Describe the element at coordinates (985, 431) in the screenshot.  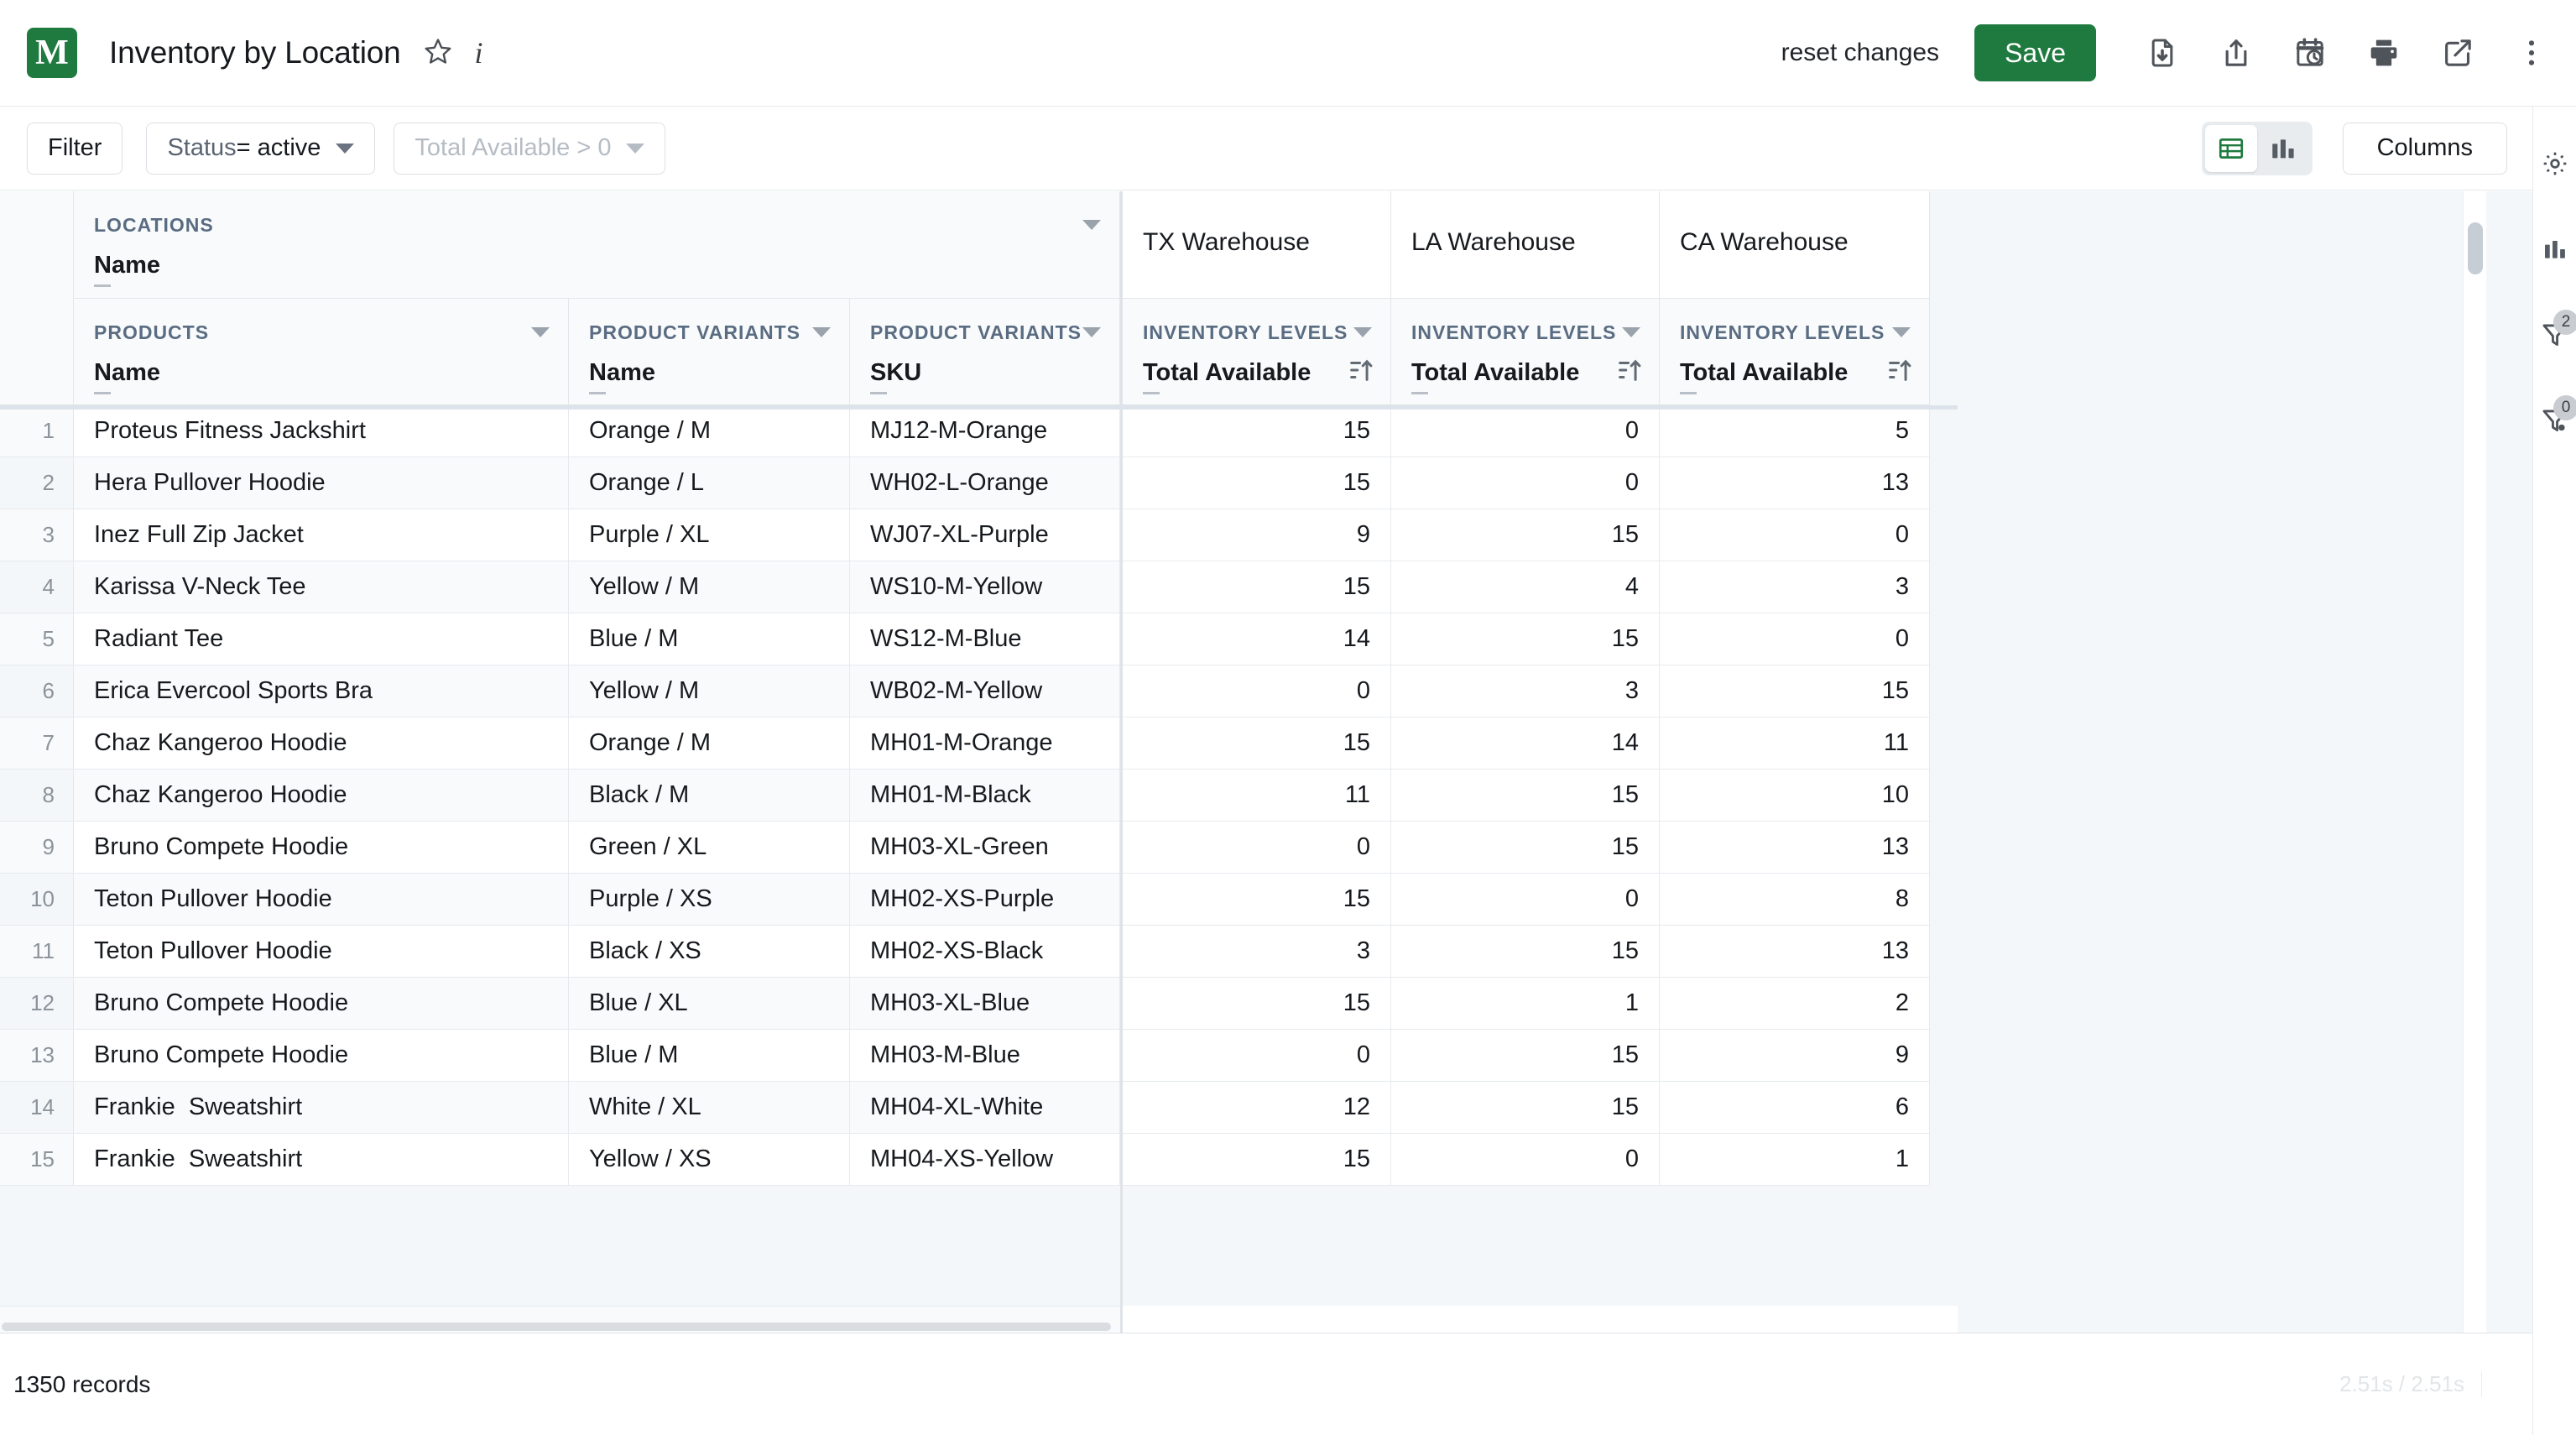
I see `table-cell-sku: MJ12-M-Orange` at that location.